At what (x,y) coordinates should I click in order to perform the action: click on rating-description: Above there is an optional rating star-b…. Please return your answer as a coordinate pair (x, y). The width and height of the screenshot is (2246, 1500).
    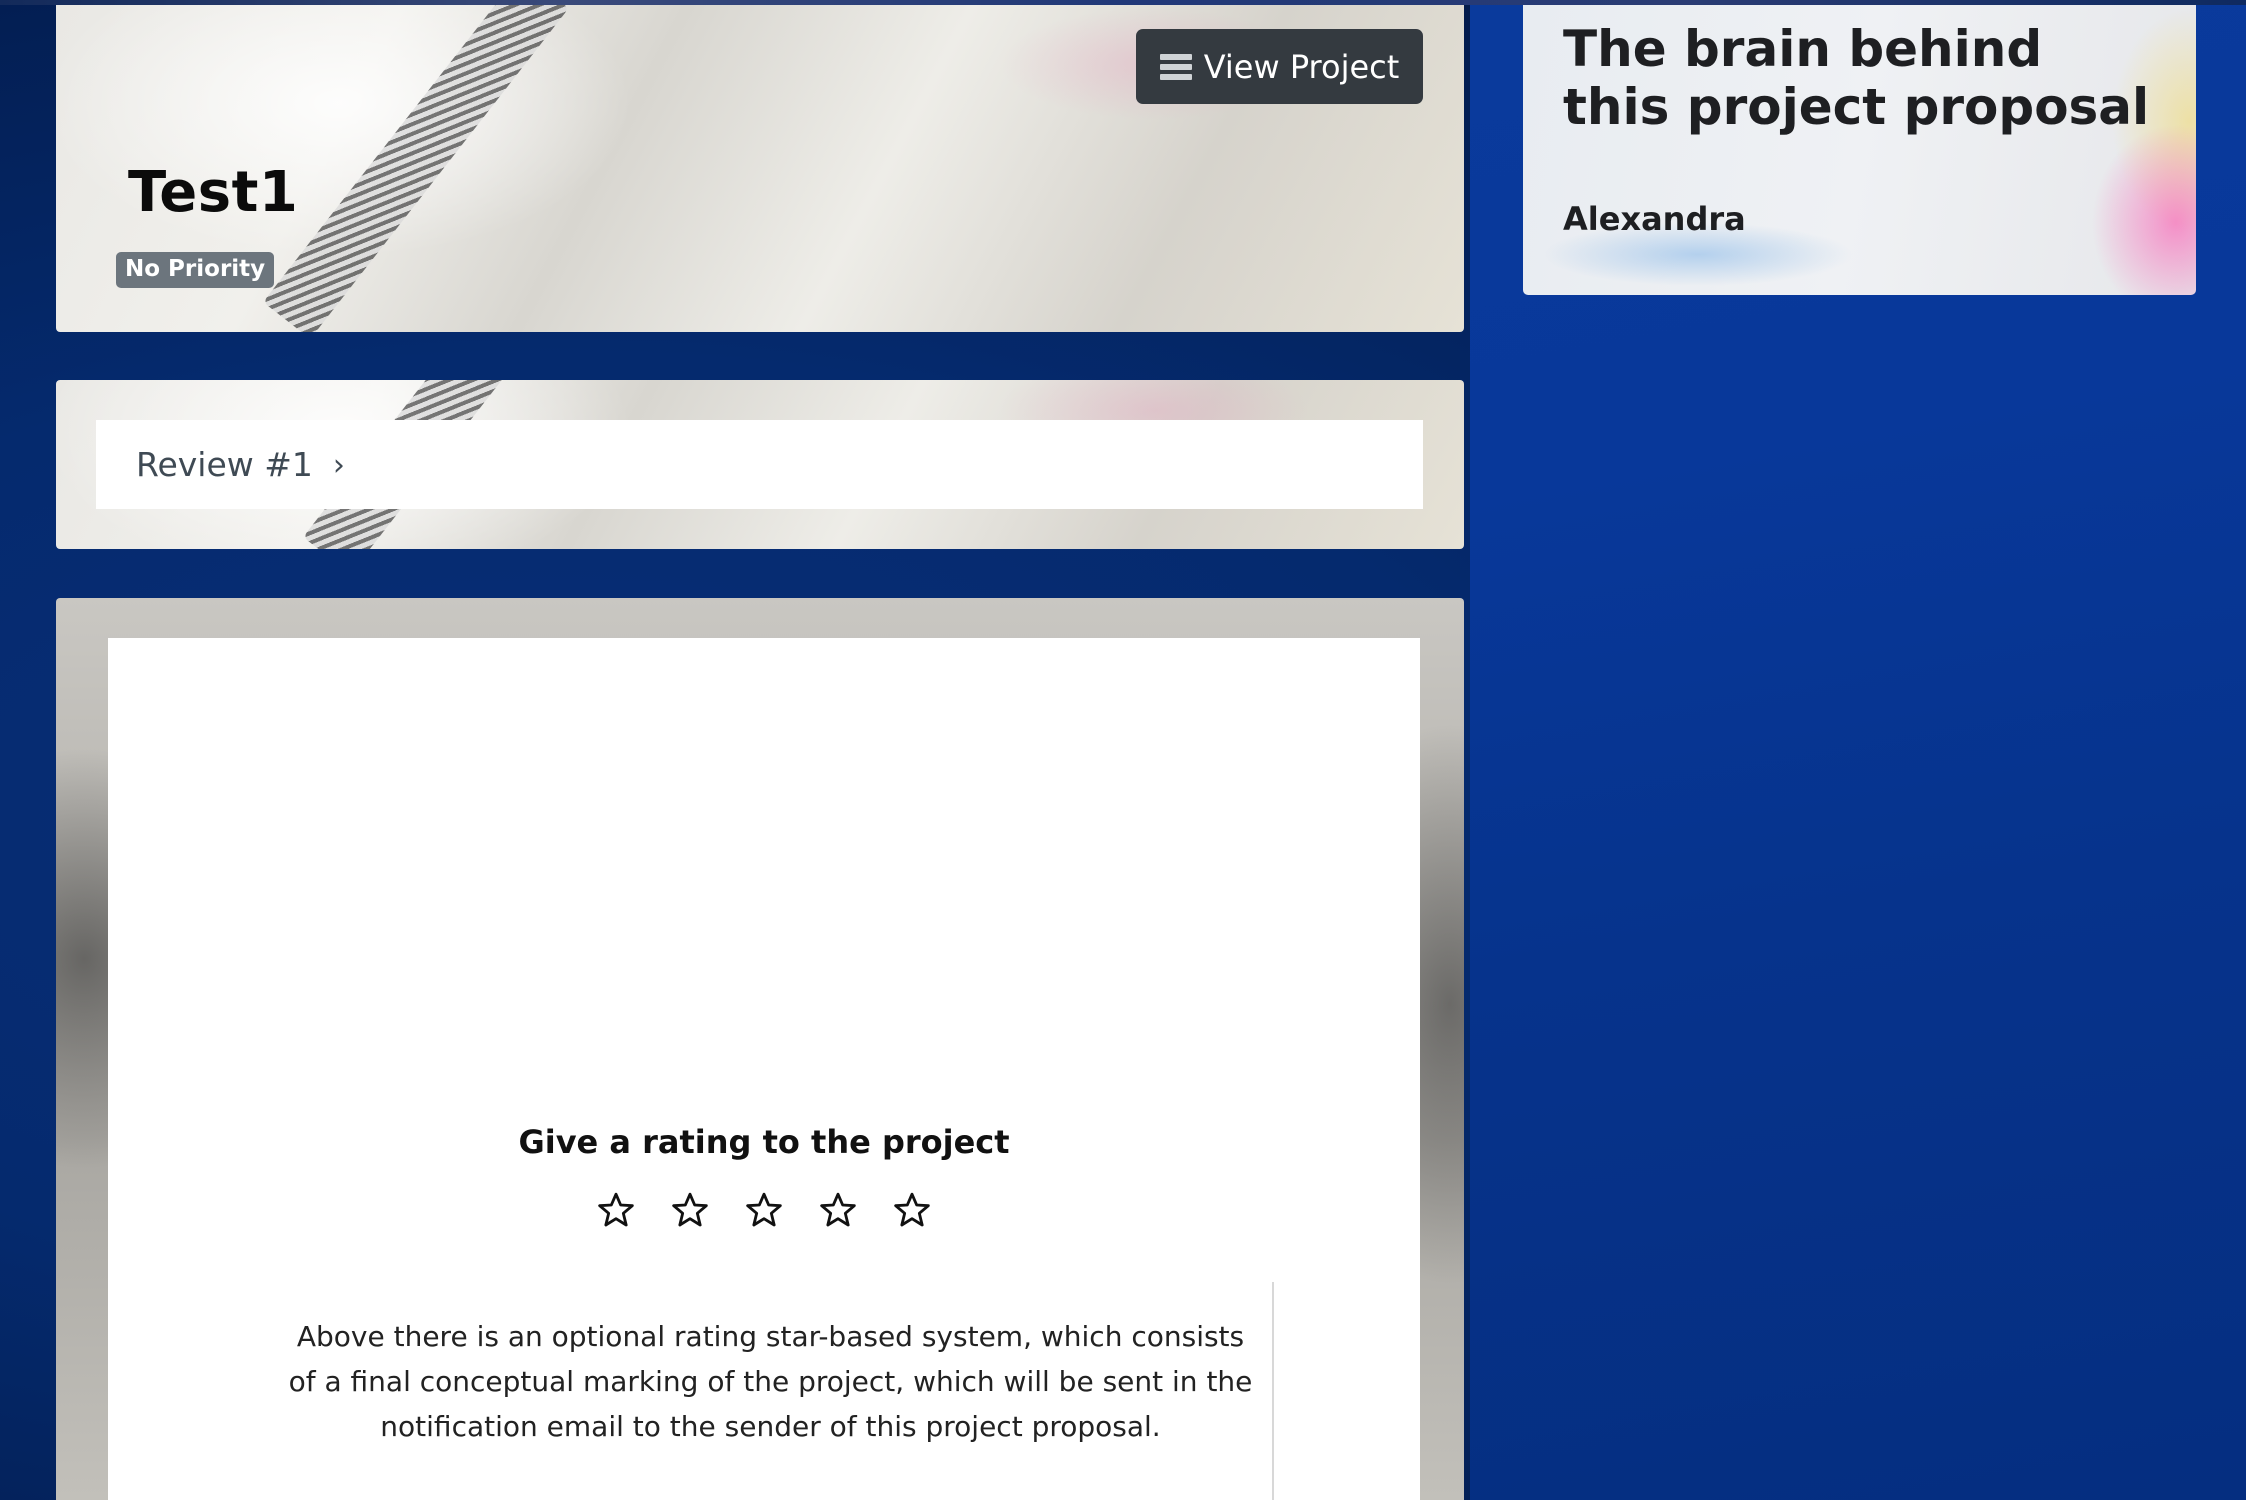
    Looking at the image, I should click on (770, 1381).